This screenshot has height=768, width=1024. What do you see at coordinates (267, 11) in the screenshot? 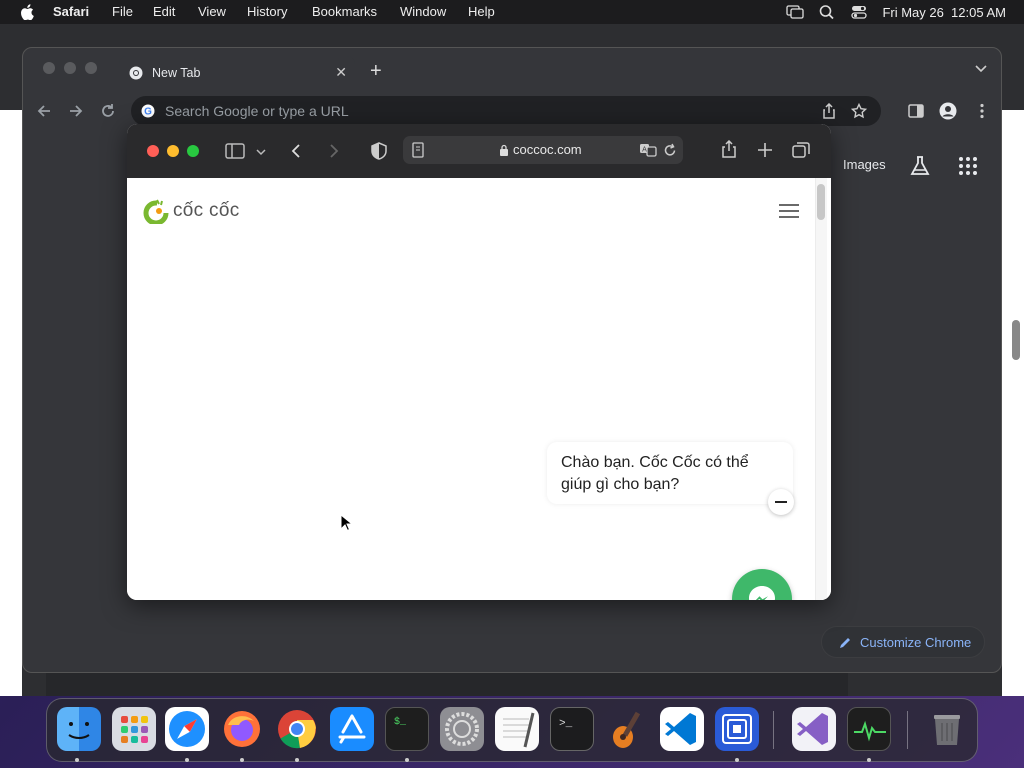
I see `menu-history: History` at bounding box center [267, 11].